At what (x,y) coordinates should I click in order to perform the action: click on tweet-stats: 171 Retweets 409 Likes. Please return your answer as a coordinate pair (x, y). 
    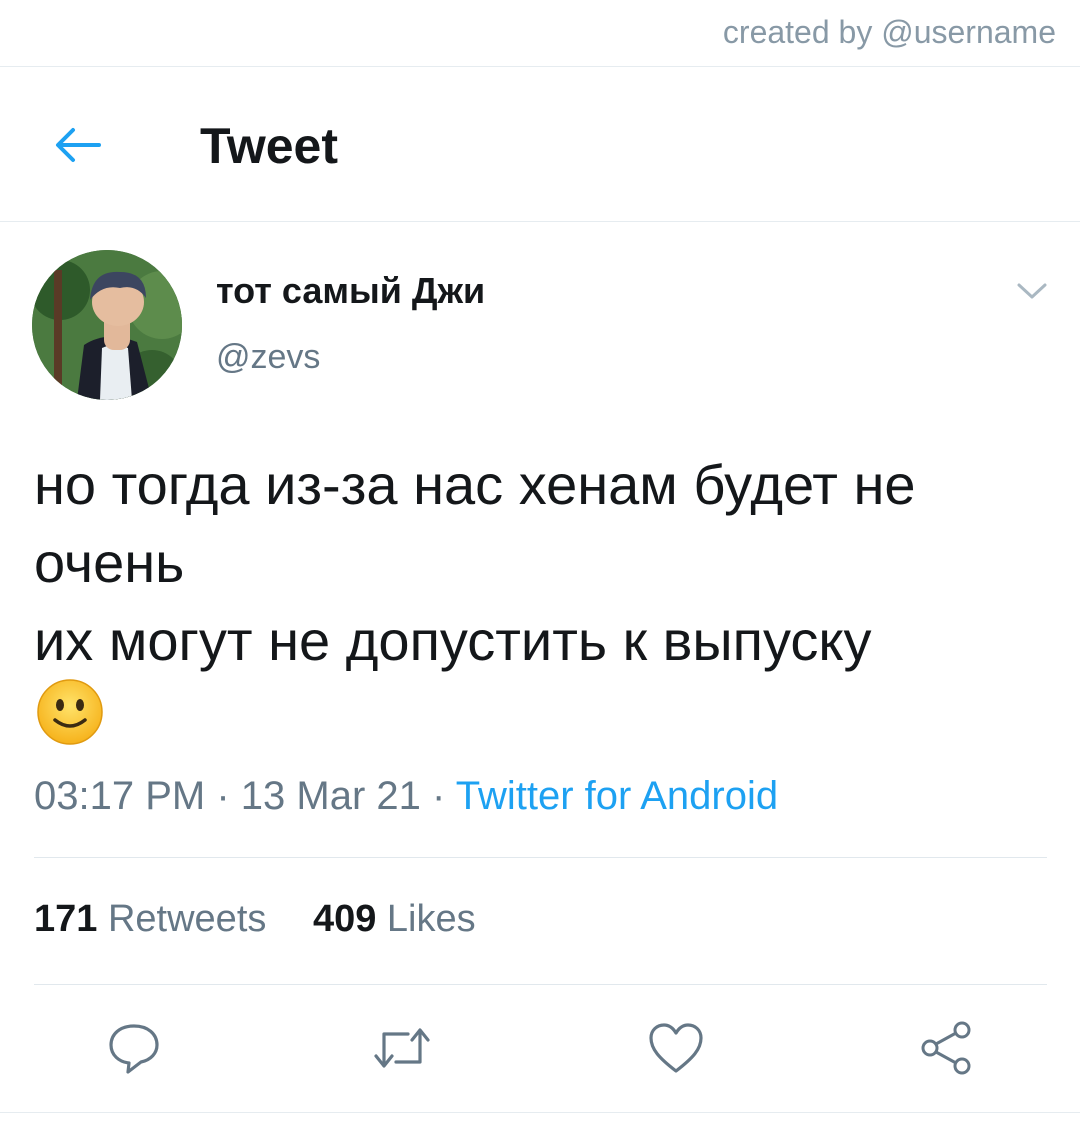
    Looking at the image, I should click on (255, 919).